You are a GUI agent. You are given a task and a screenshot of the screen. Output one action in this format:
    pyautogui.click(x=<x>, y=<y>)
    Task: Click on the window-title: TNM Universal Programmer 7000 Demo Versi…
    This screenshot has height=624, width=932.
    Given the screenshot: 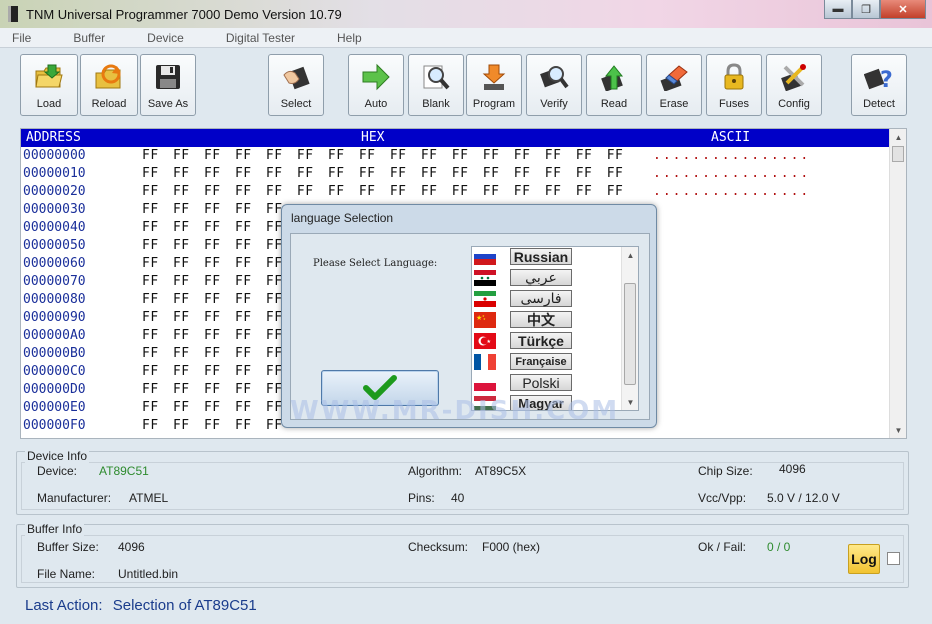 What is the action you would take?
    pyautogui.click(x=184, y=14)
    